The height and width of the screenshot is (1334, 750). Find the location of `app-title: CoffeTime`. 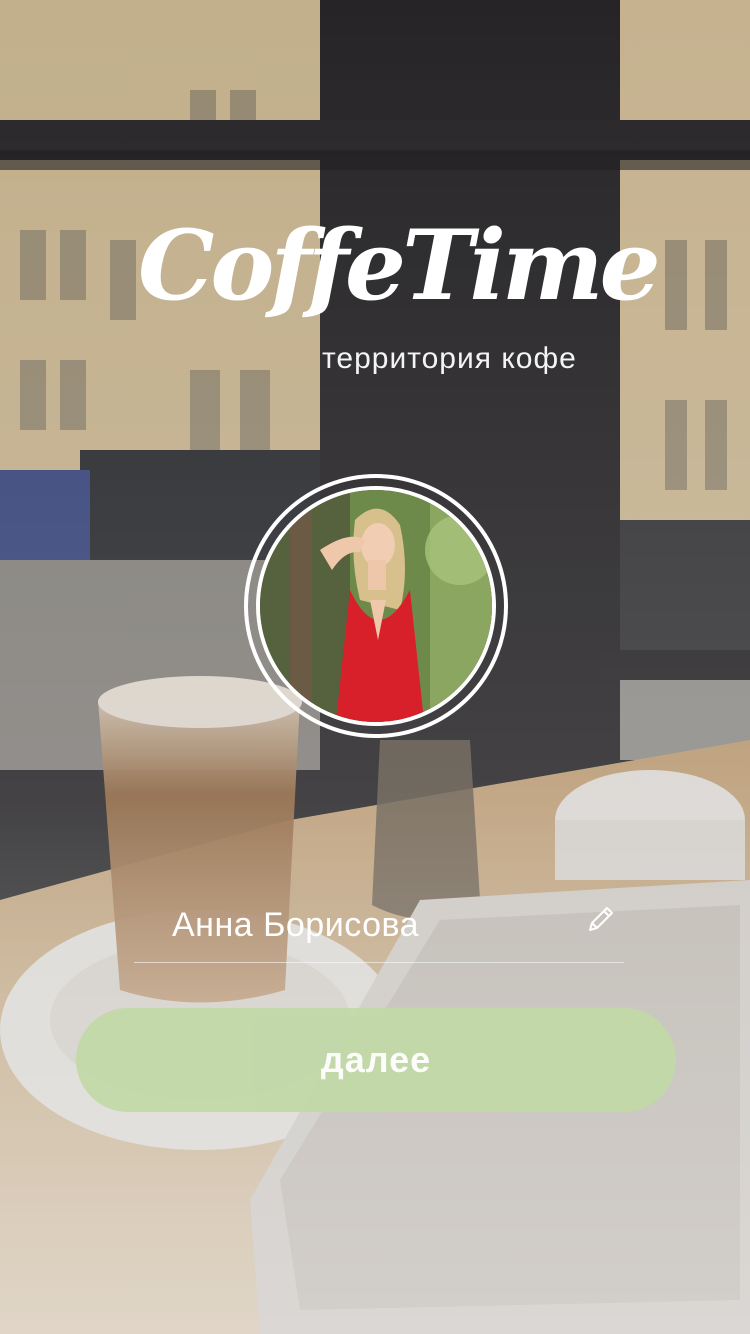

app-title: CoffeTime is located at coordinates (399, 265).